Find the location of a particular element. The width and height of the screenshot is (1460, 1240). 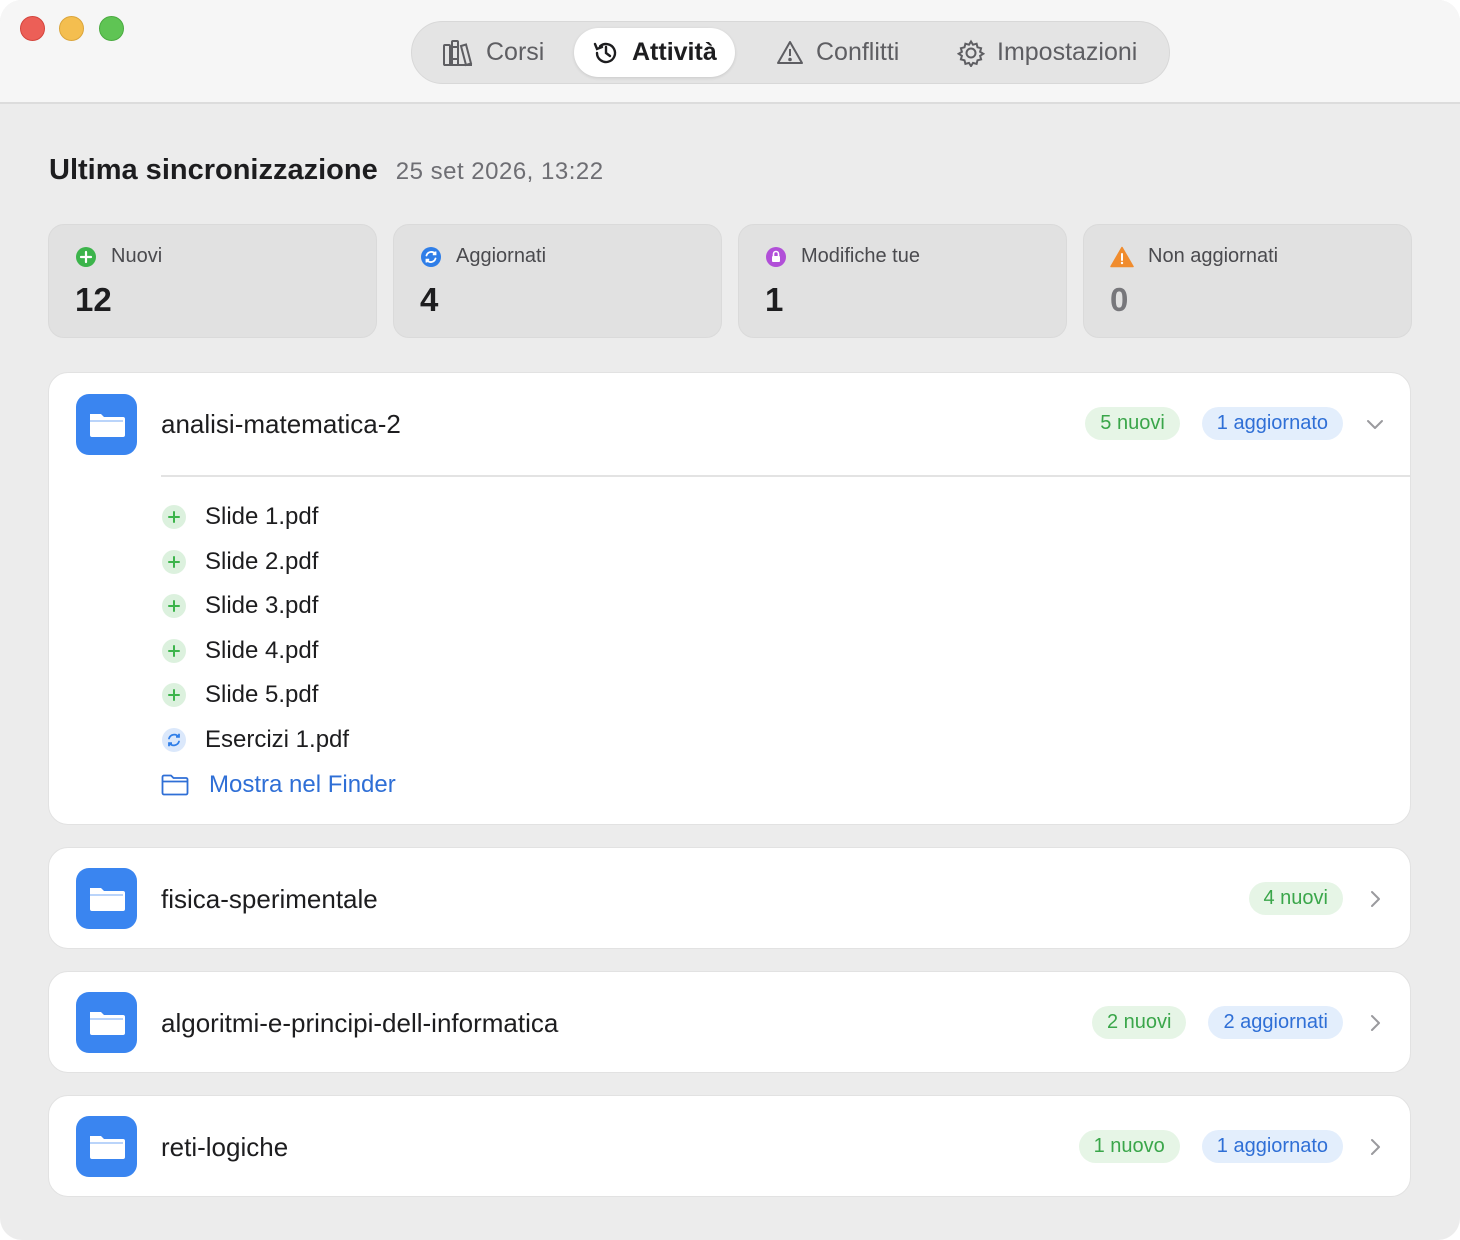

minimize-window-button is located at coordinates (71, 28).